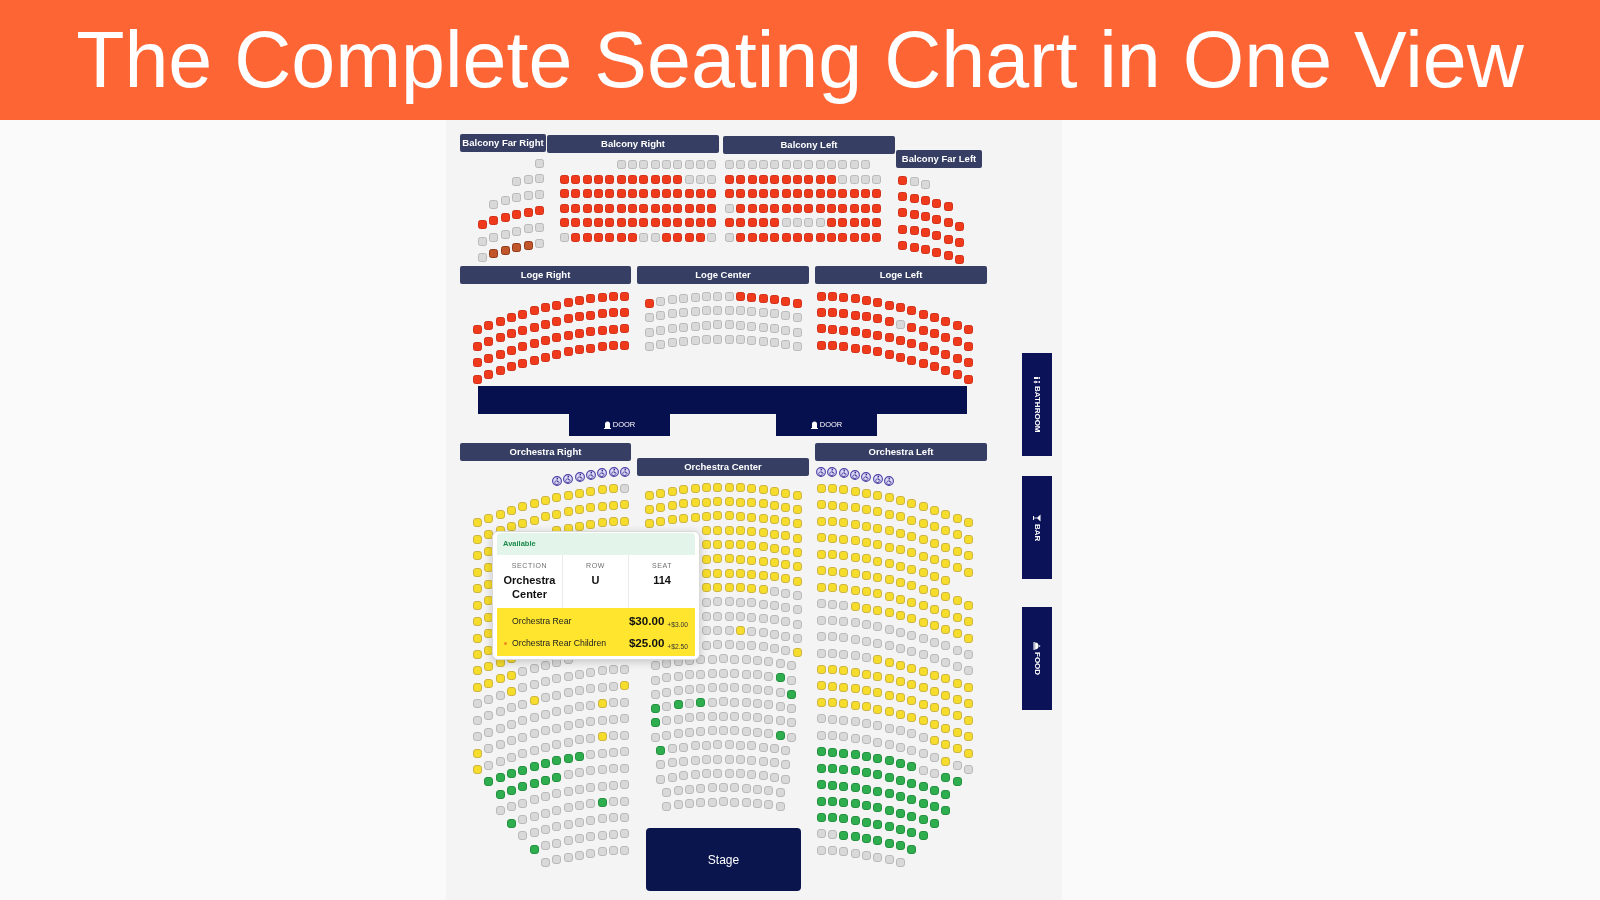  What do you see at coordinates (545, 275) in the screenshot?
I see `section-header: Loge Right` at bounding box center [545, 275].